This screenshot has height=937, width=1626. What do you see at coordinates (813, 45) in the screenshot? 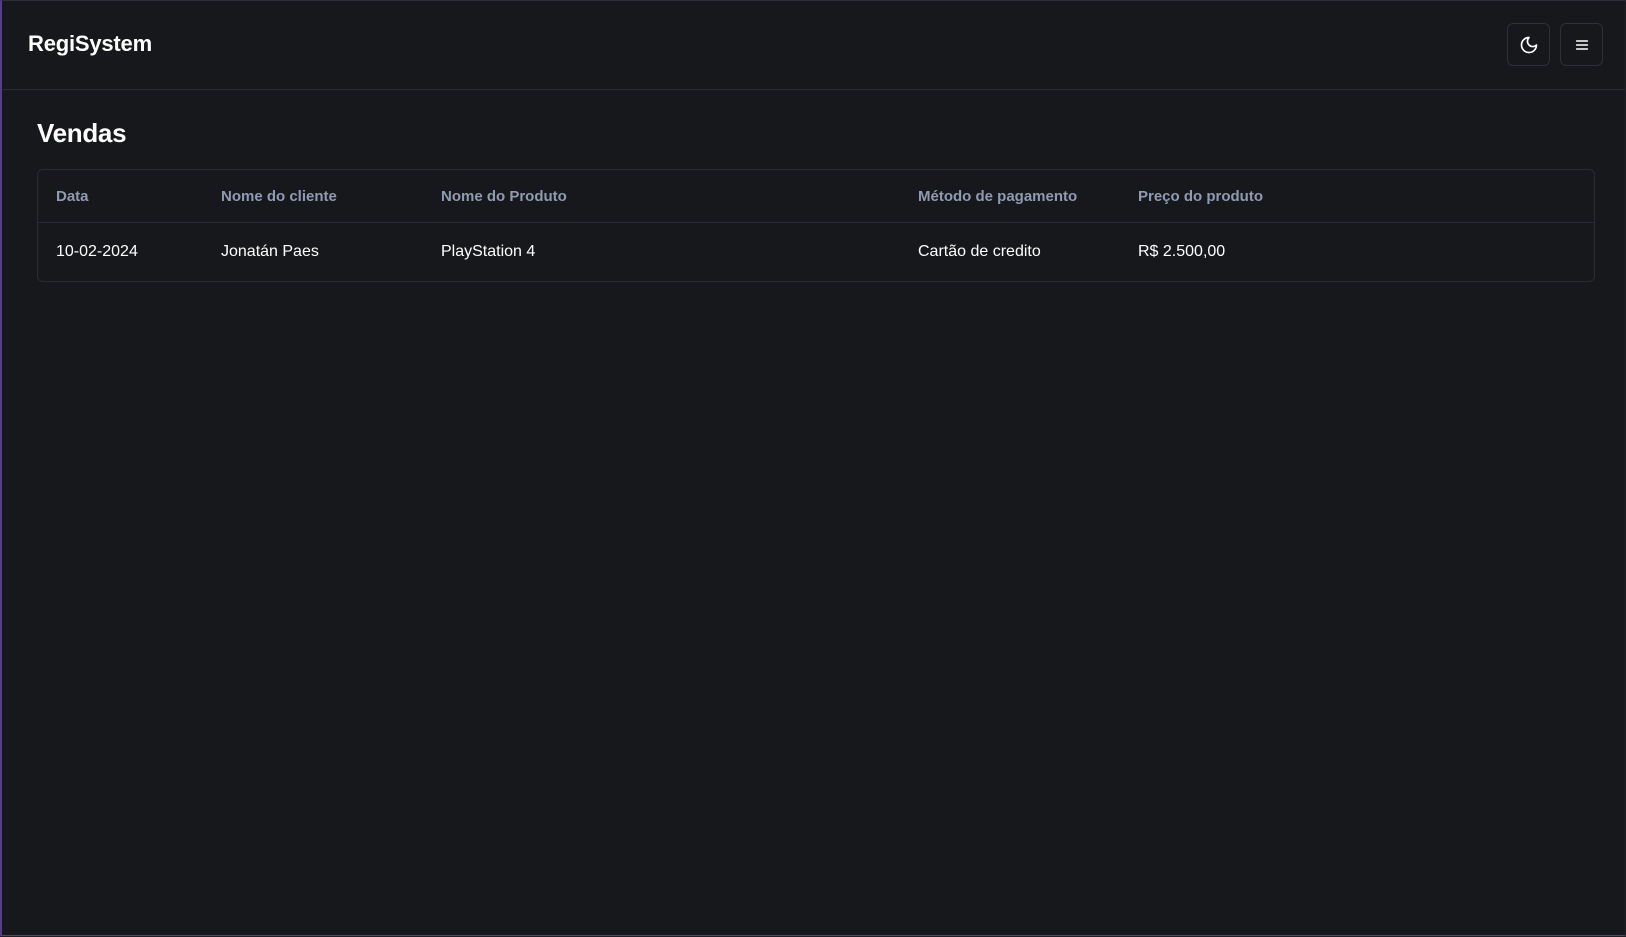
I see `top-navbar: RegiSystem` at bounding box center [813, 45].